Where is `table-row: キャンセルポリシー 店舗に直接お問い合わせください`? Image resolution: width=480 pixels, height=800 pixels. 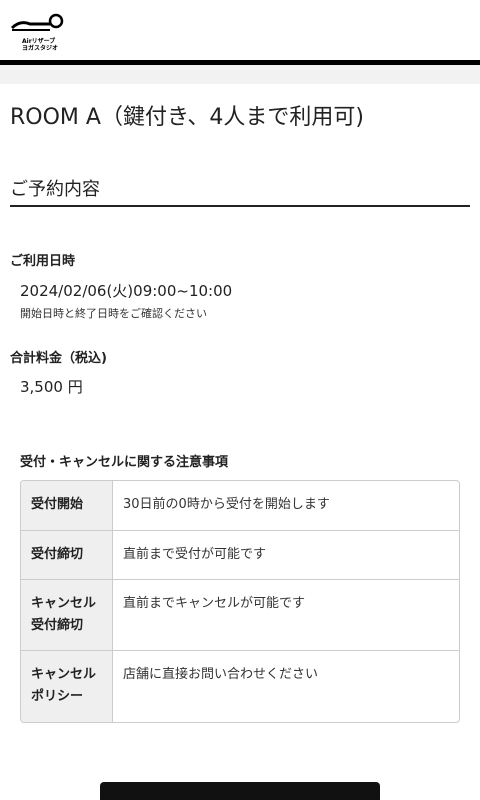
table-row: キャンセルポリシー 店舗に直接お問い合わせください is located at coordinates (240, 686).